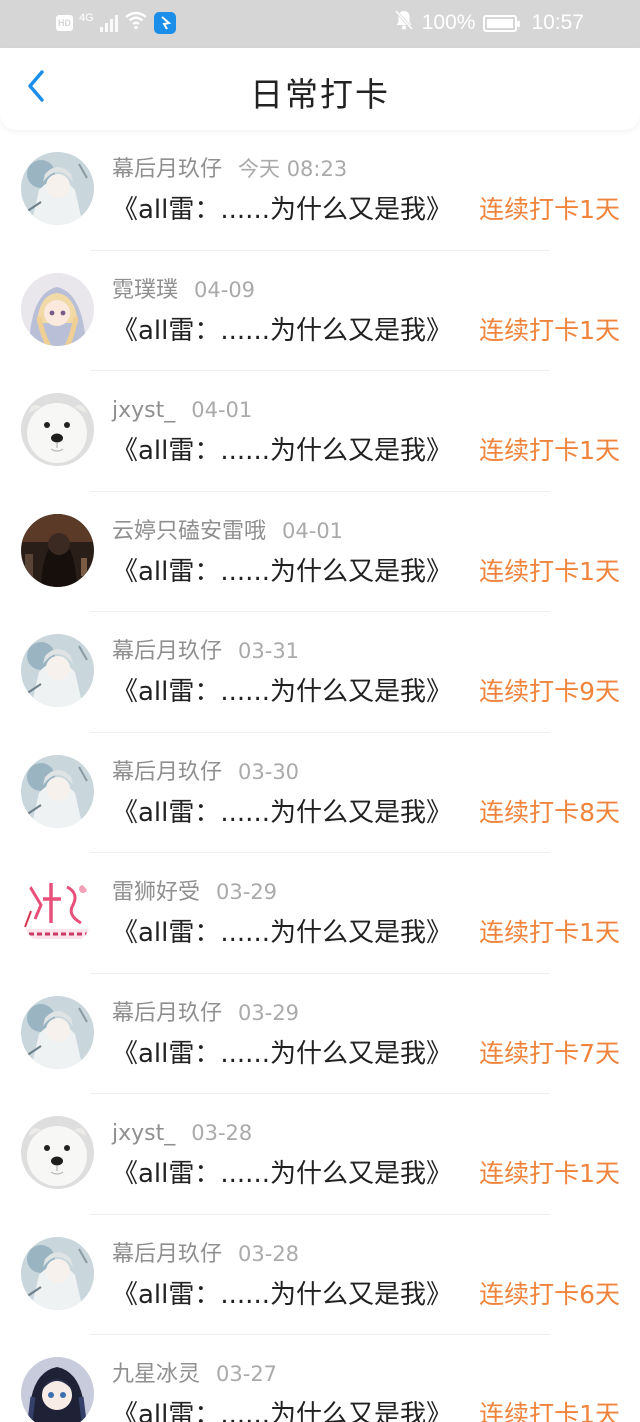 The height and width of the screenshot is (1422, 640). What do you see at coordinates (136, 23) in the screenshot?
I see `wifi-icon` at bounding box center [136, 23].